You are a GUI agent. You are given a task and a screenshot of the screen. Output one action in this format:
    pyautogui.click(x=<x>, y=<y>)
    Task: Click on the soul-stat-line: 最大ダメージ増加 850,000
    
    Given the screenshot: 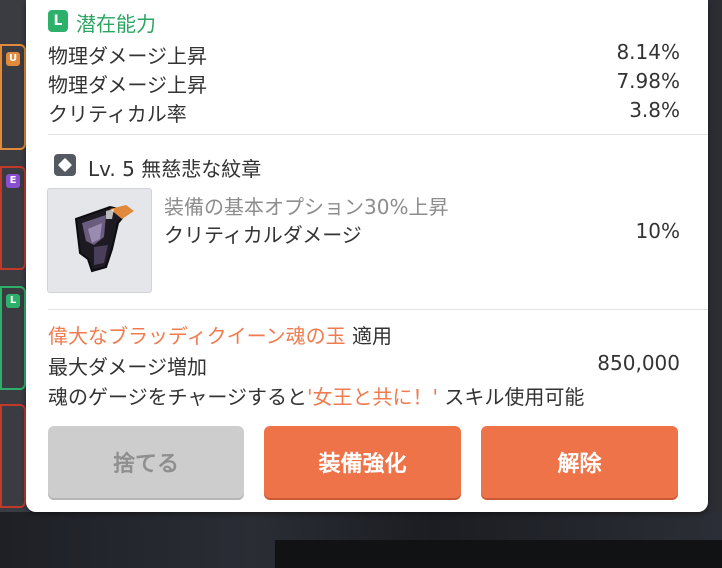 What is the action you would take?
    pyautogui.click(x=364, y=365)
    